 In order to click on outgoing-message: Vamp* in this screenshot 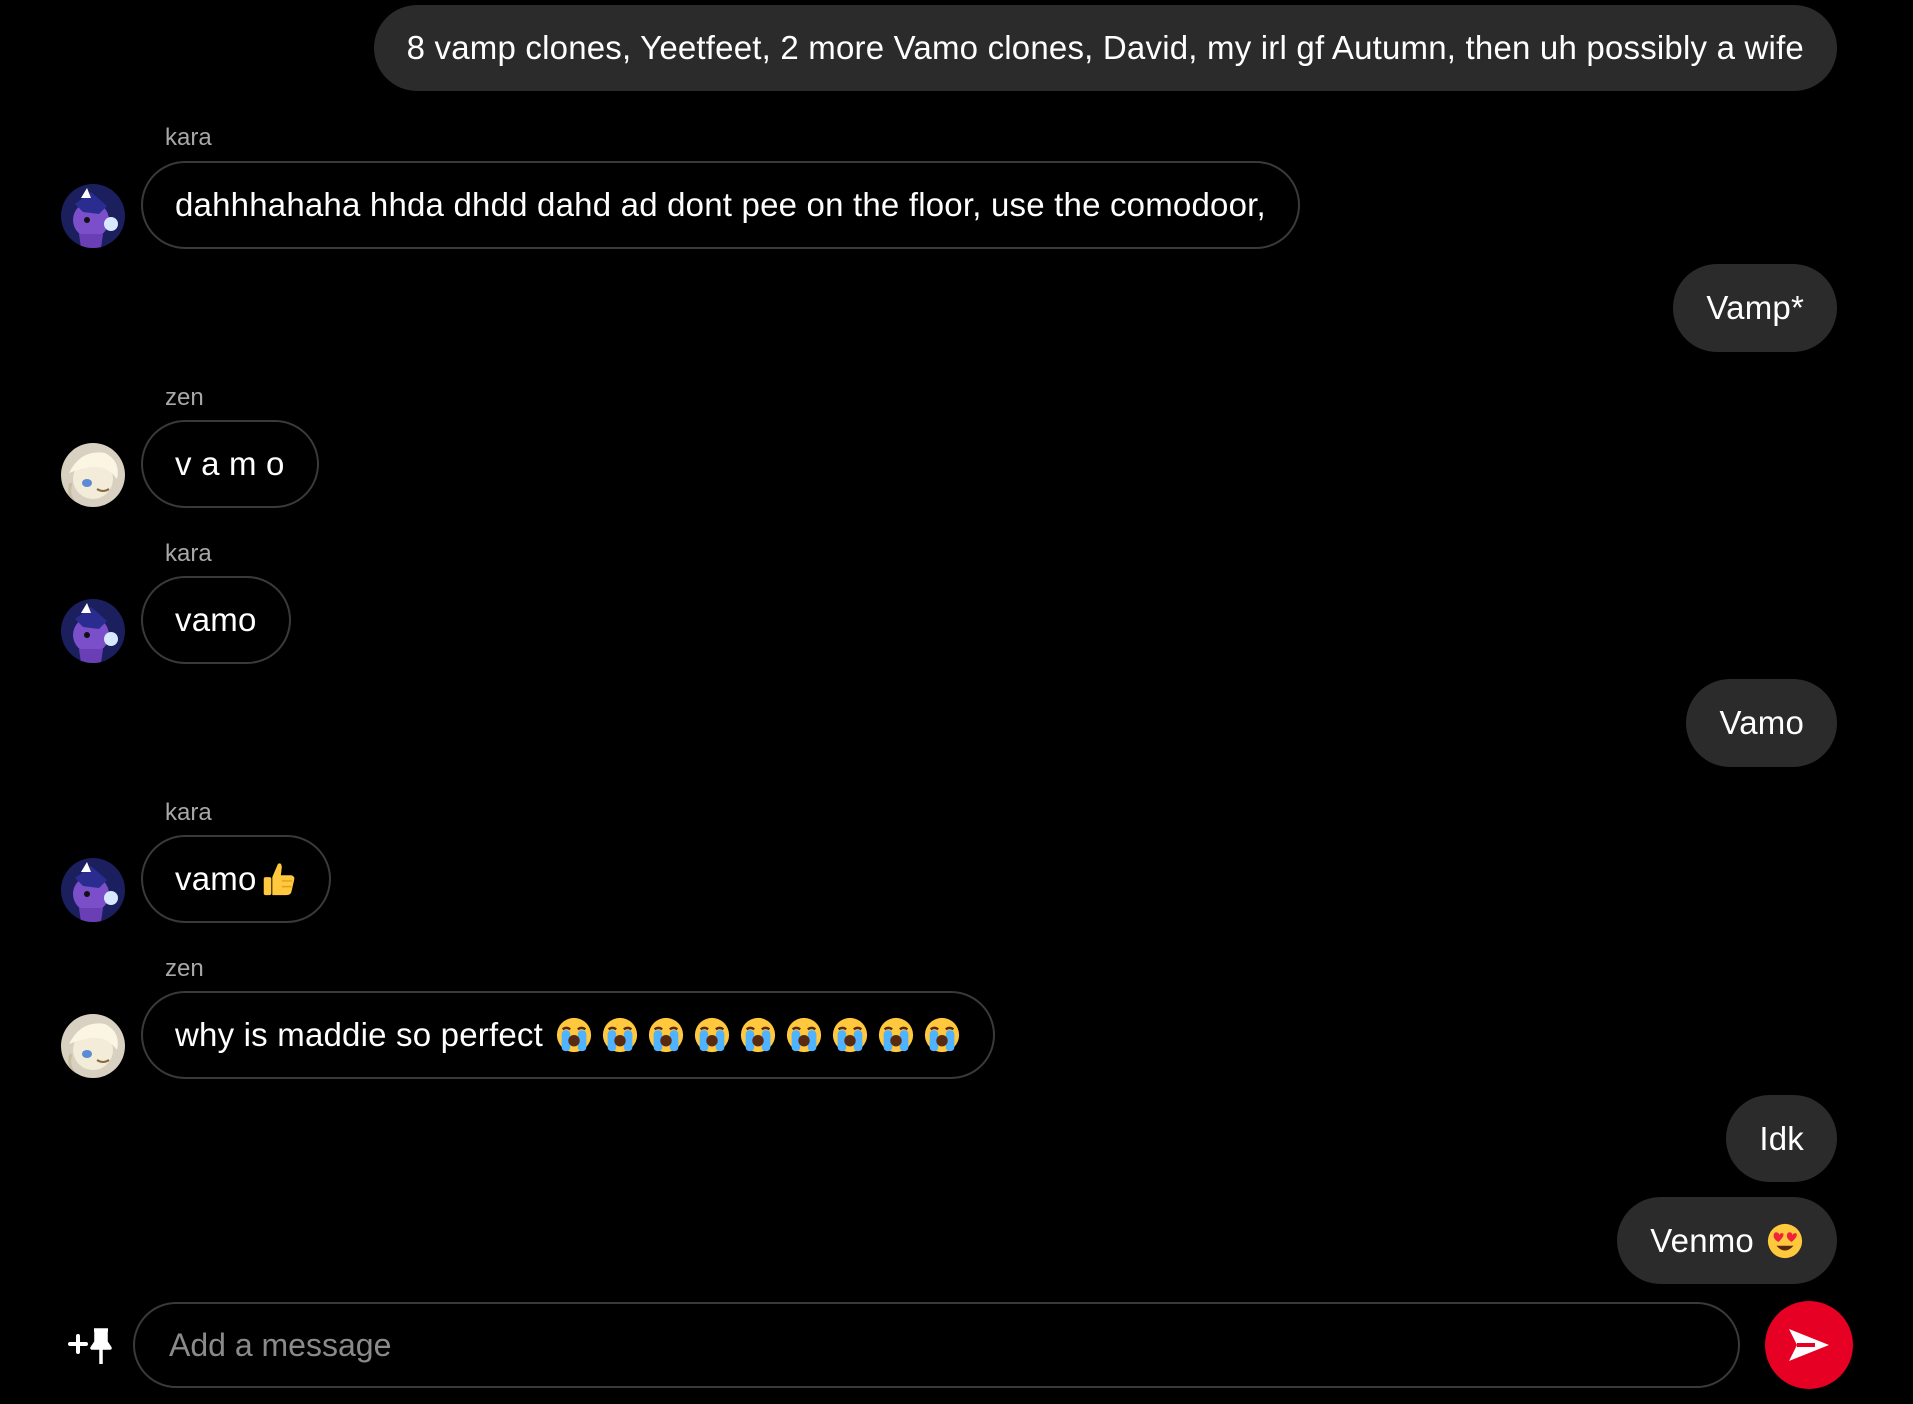, I will do `click(1755, 308)`.